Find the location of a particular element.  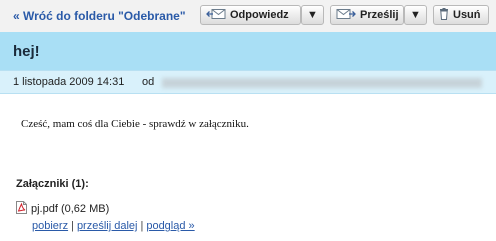

trash-icon is located at coordinates (444, 15).